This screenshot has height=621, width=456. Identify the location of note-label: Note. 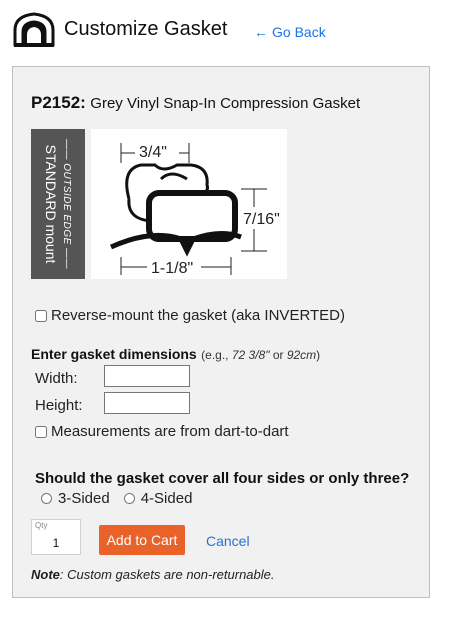
(45, 574).